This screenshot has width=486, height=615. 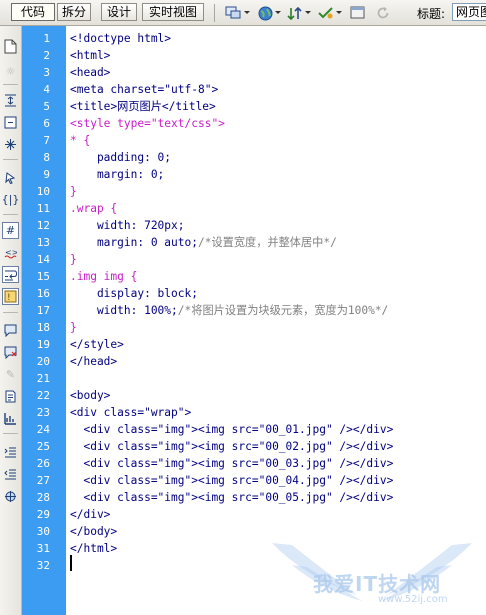 What do you see at coordinates (10, 177) in the screenshot?
I see `select-parent-tag-icon` at bounding box center [10, 177].